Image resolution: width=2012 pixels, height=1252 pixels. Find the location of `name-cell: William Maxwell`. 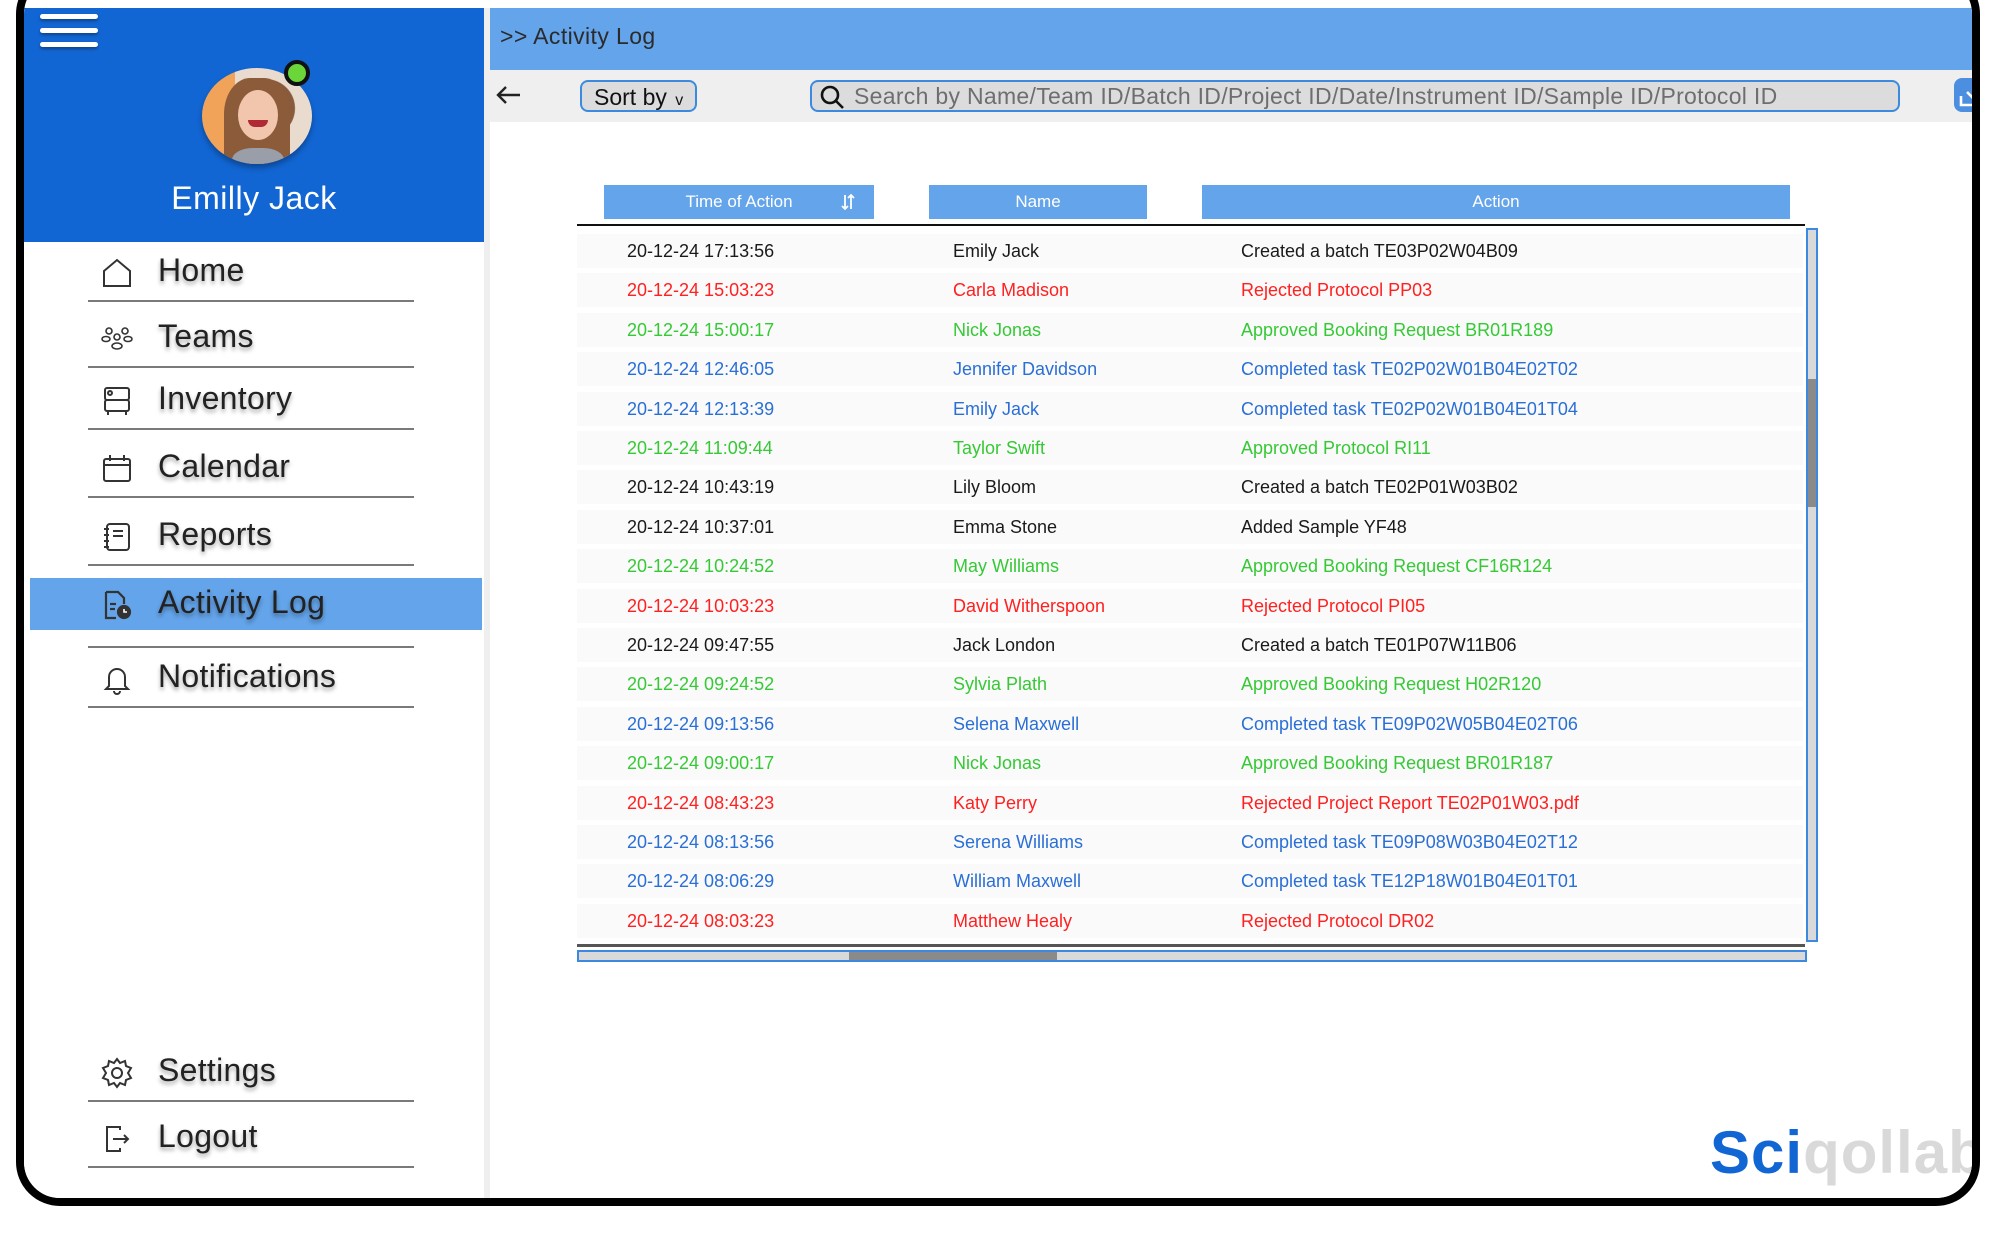

name-cell: William Maxwell is located at coordinates (1017, 881).